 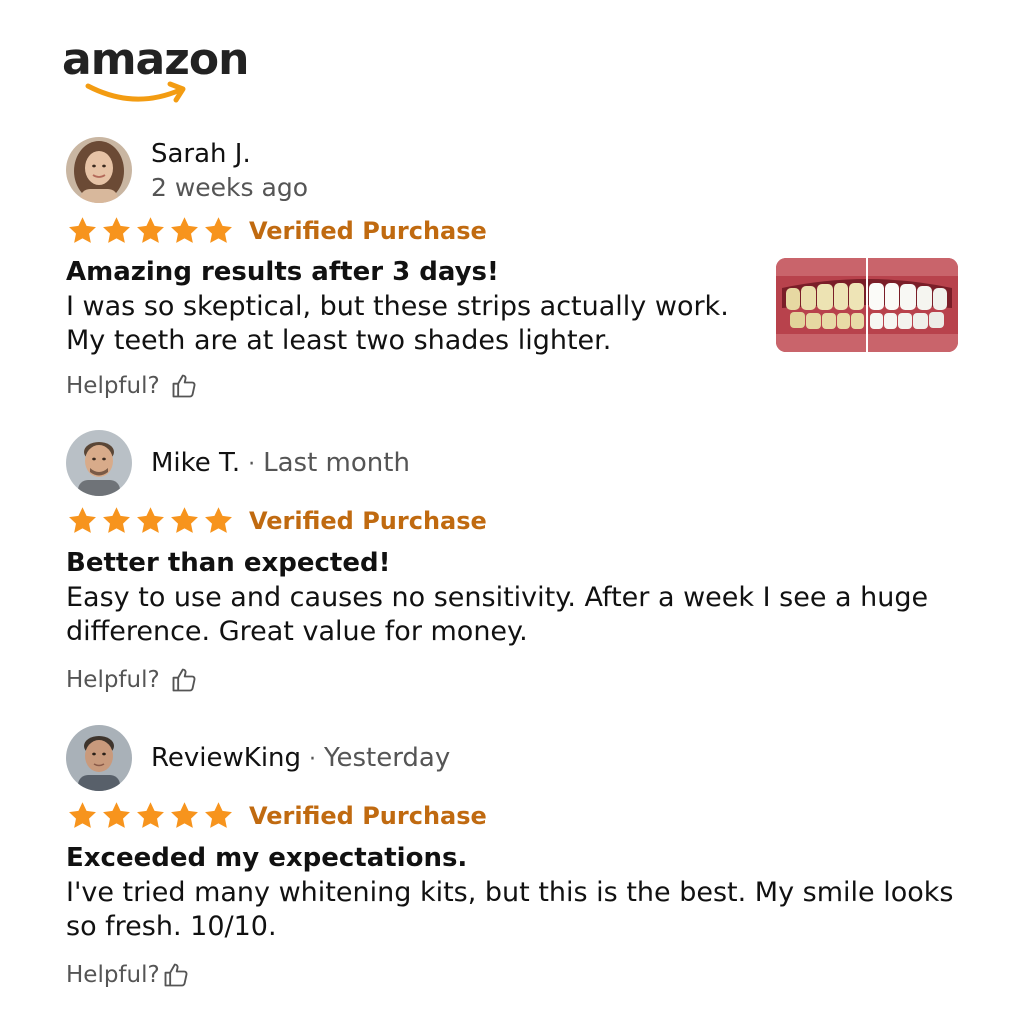 I want to click on review-title: Exceeded my expectations., so click(x=267, y=858).